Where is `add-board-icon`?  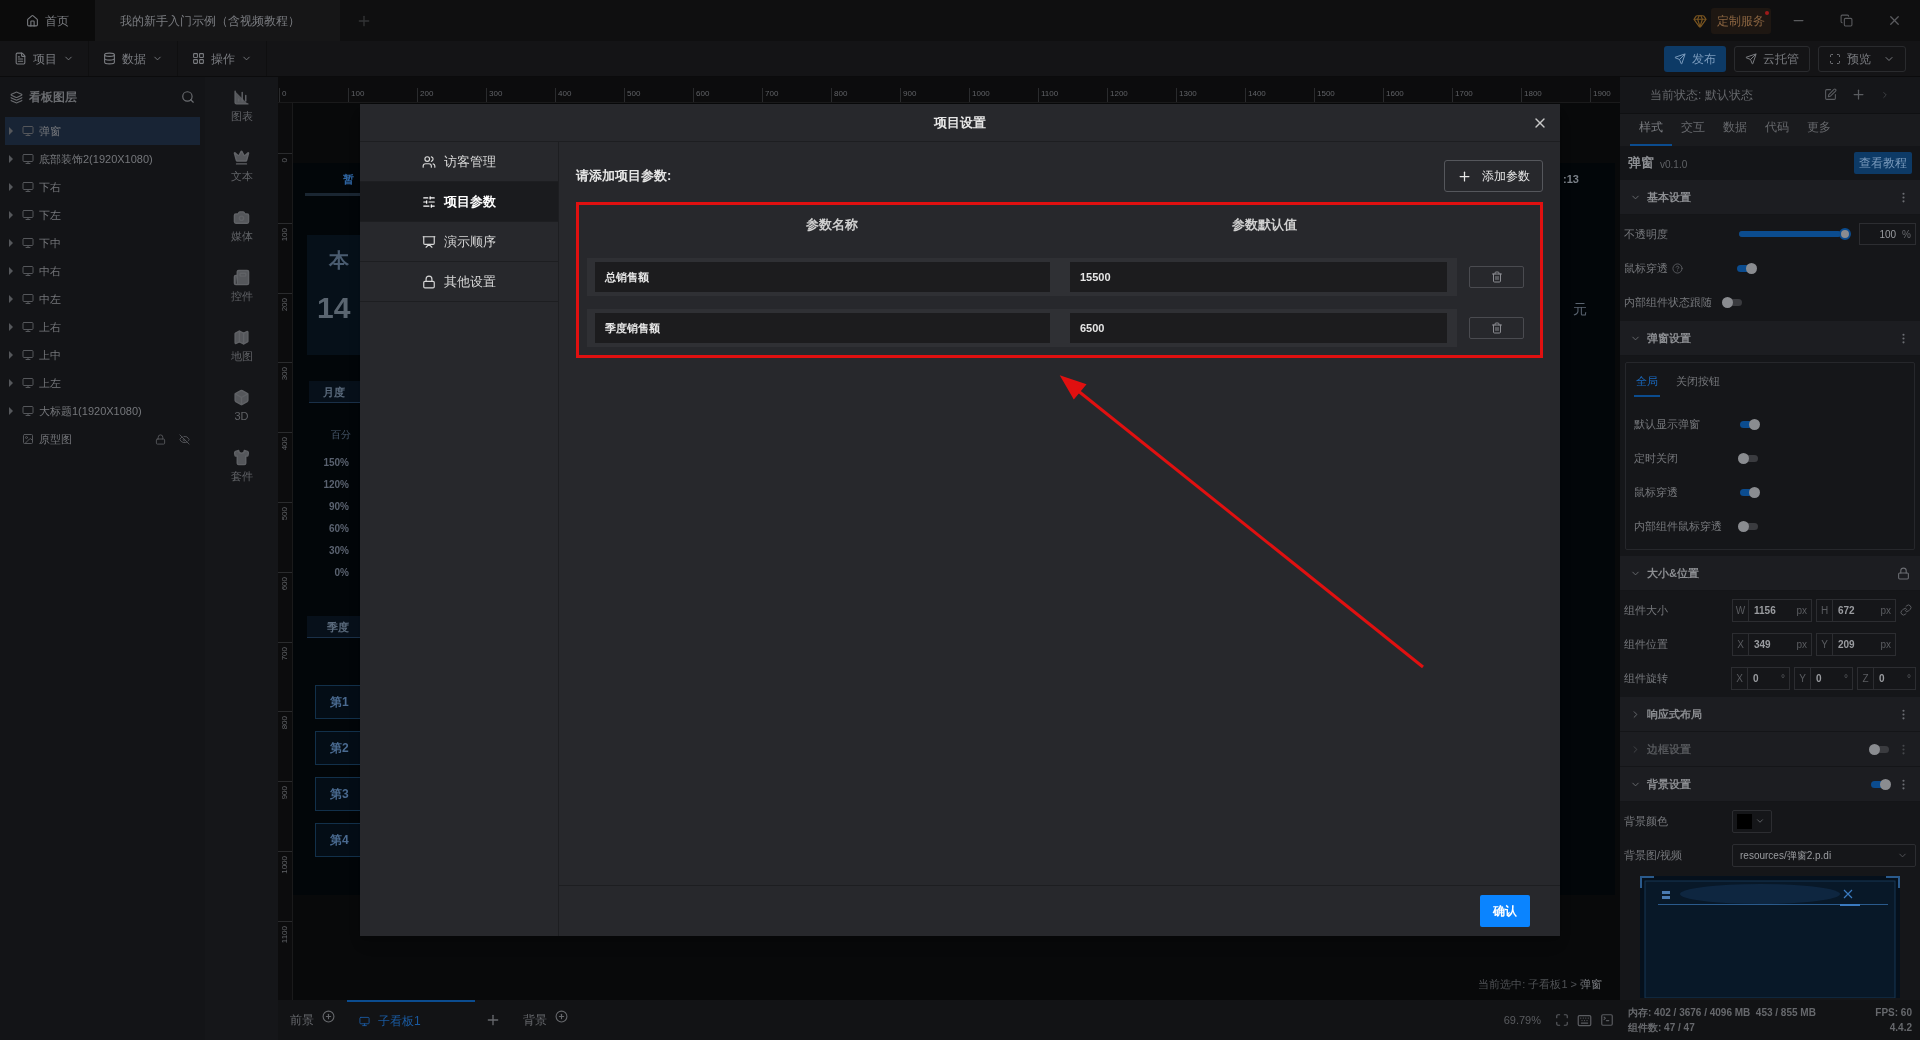 add-board-icon is located at coordinates (493, 1020).